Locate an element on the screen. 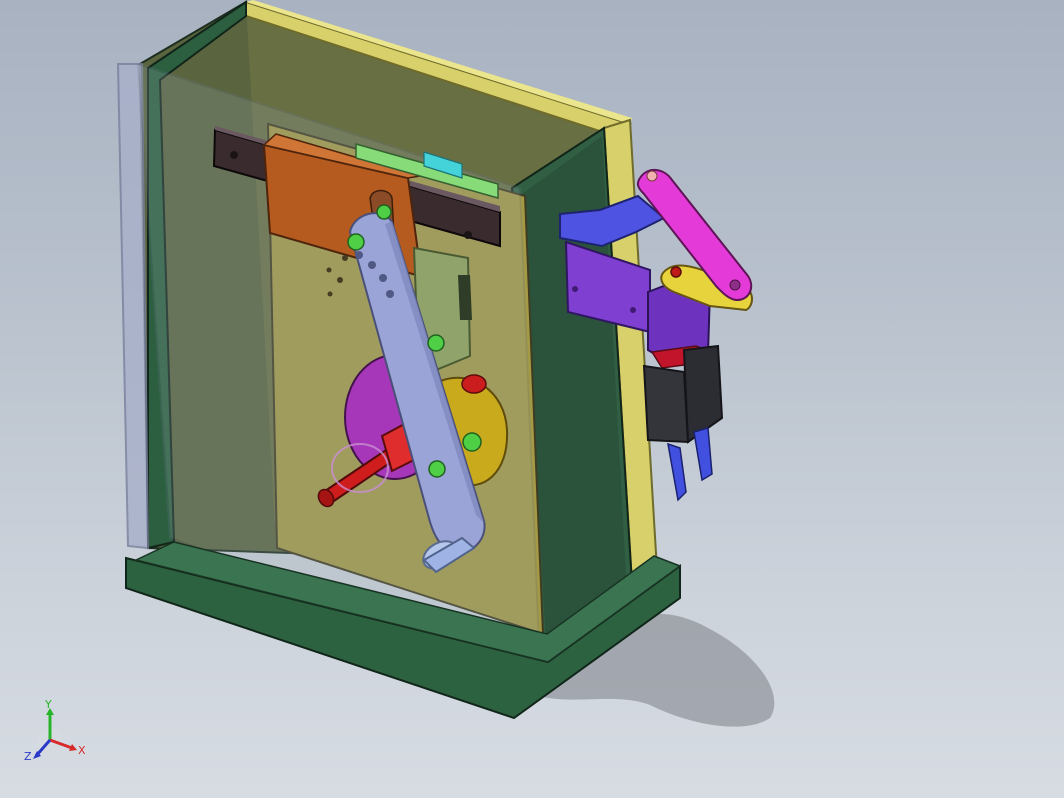 The width and height of the screenshot is (1064, 798). center-bracket-slot is located at coordinates (465, 297).